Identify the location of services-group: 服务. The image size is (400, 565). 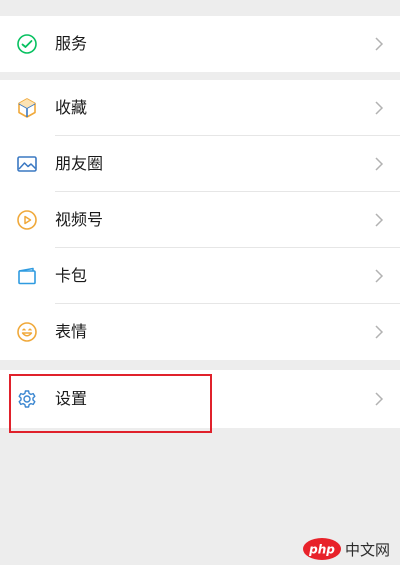
(200, 44).